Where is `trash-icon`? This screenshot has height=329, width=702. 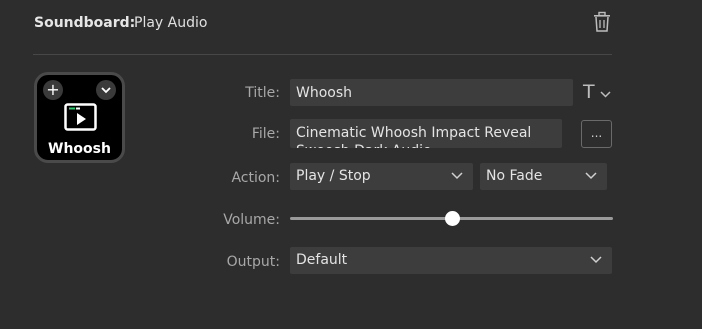 trash-icon is located at coordinates (602, 22).